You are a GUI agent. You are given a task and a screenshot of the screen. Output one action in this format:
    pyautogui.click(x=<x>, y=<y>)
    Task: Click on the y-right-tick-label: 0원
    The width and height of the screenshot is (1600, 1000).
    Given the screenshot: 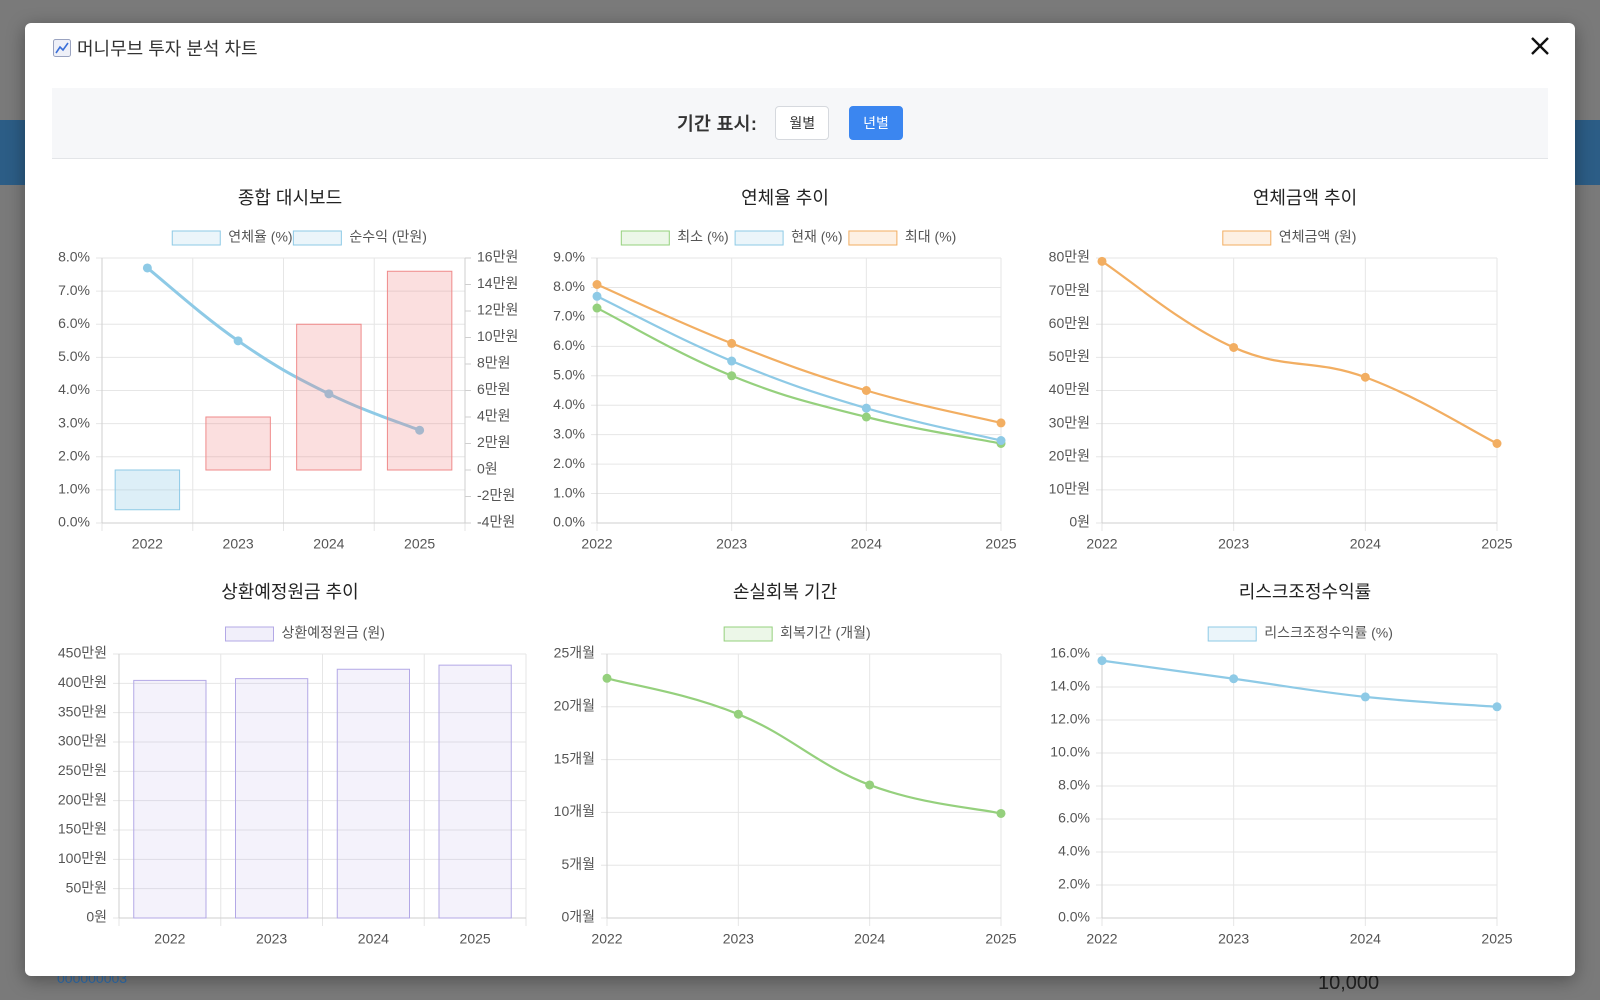 What is the action you would take?
    pyautogui.click(x=487, y=469)
    